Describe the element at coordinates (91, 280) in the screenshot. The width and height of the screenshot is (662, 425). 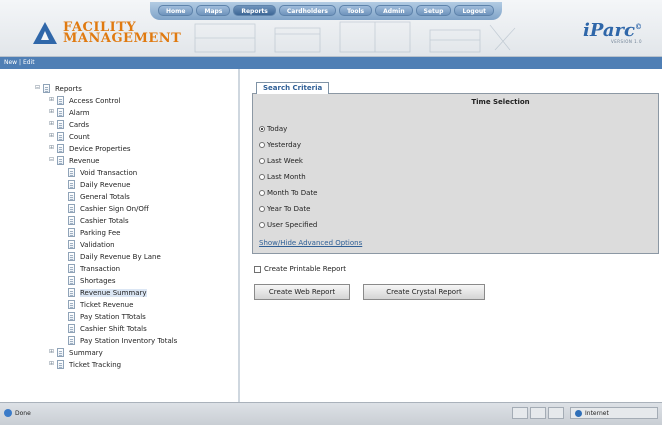
I see `tree-item-shortages: Shortages` at that location.